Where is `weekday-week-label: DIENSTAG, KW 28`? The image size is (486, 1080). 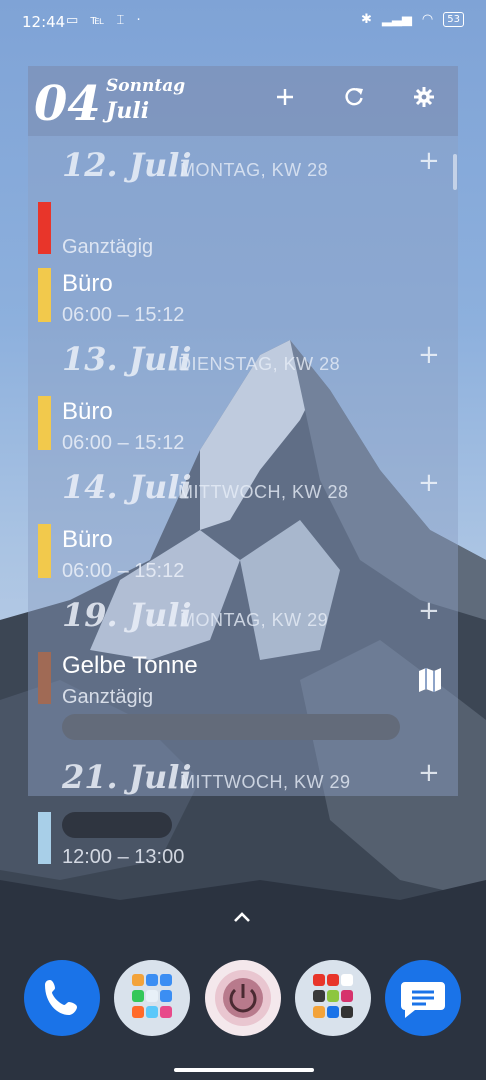
weekday-week-label: DIENSTAG, KW 28 is located at coordinates (259, 364).